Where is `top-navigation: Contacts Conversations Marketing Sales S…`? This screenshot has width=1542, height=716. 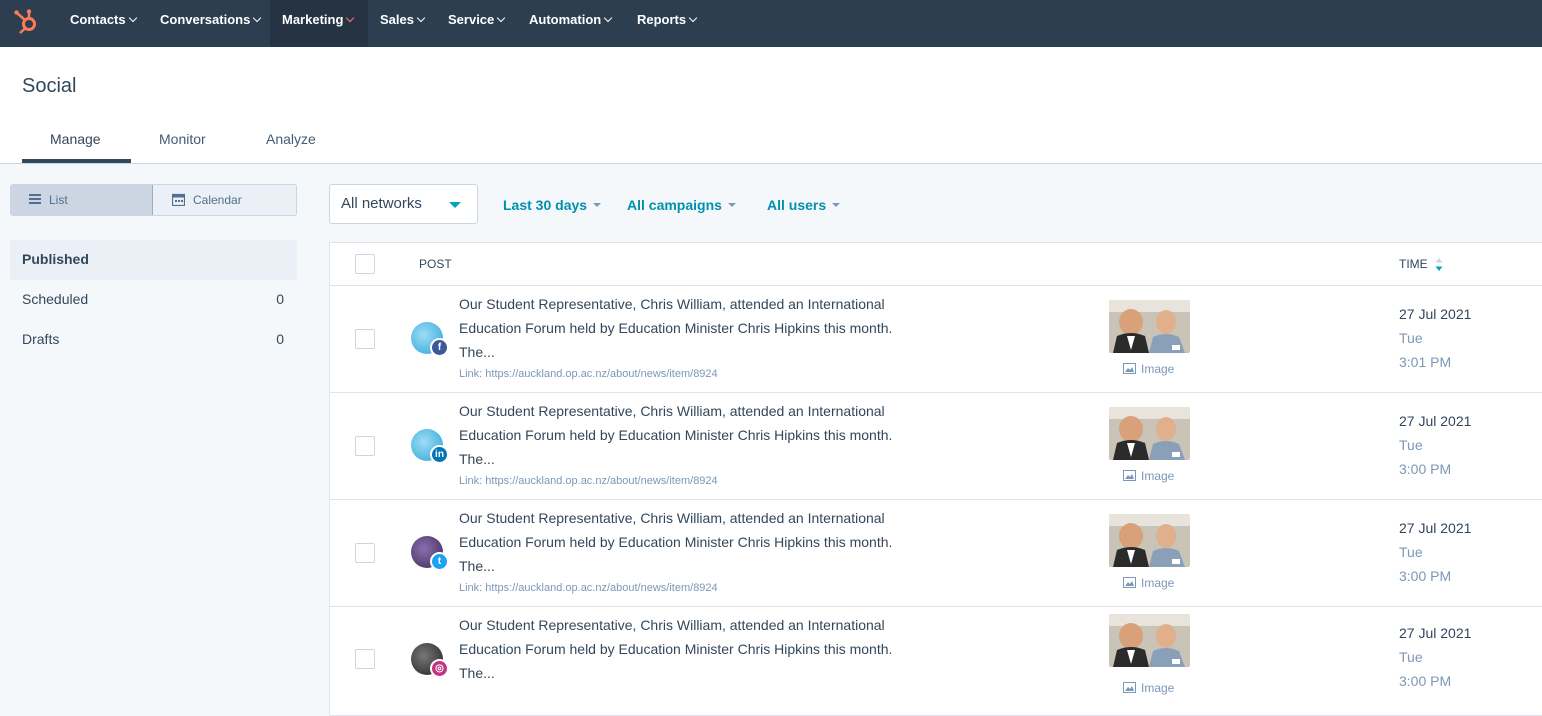
top-navigation: Contacts Conversations Marketing Sales S… is located at coordinates (771, 23).